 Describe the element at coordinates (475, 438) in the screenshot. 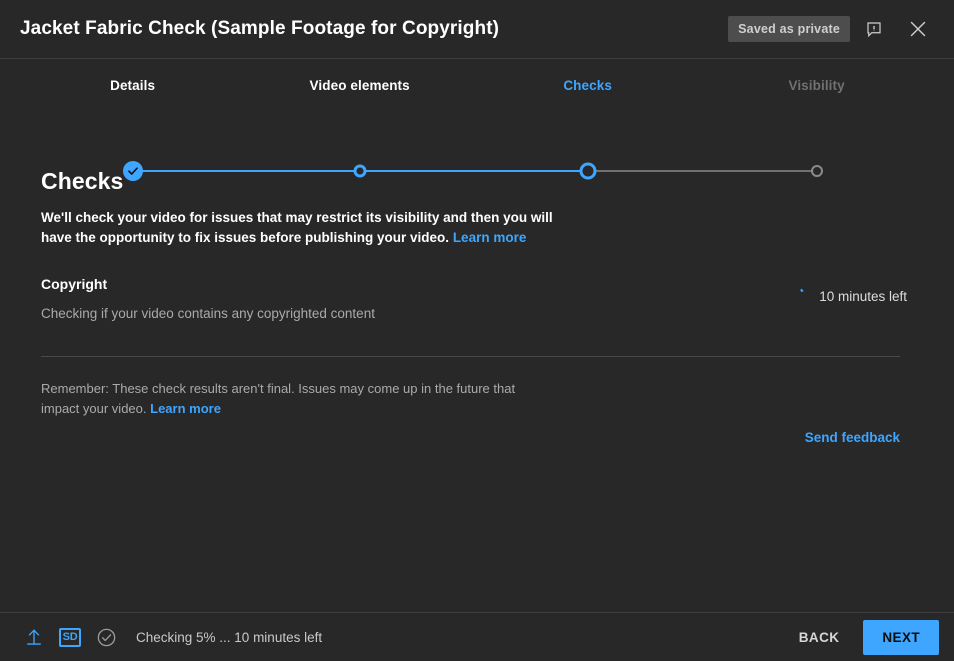

I see `feedback-row: Send feedback` at that location.